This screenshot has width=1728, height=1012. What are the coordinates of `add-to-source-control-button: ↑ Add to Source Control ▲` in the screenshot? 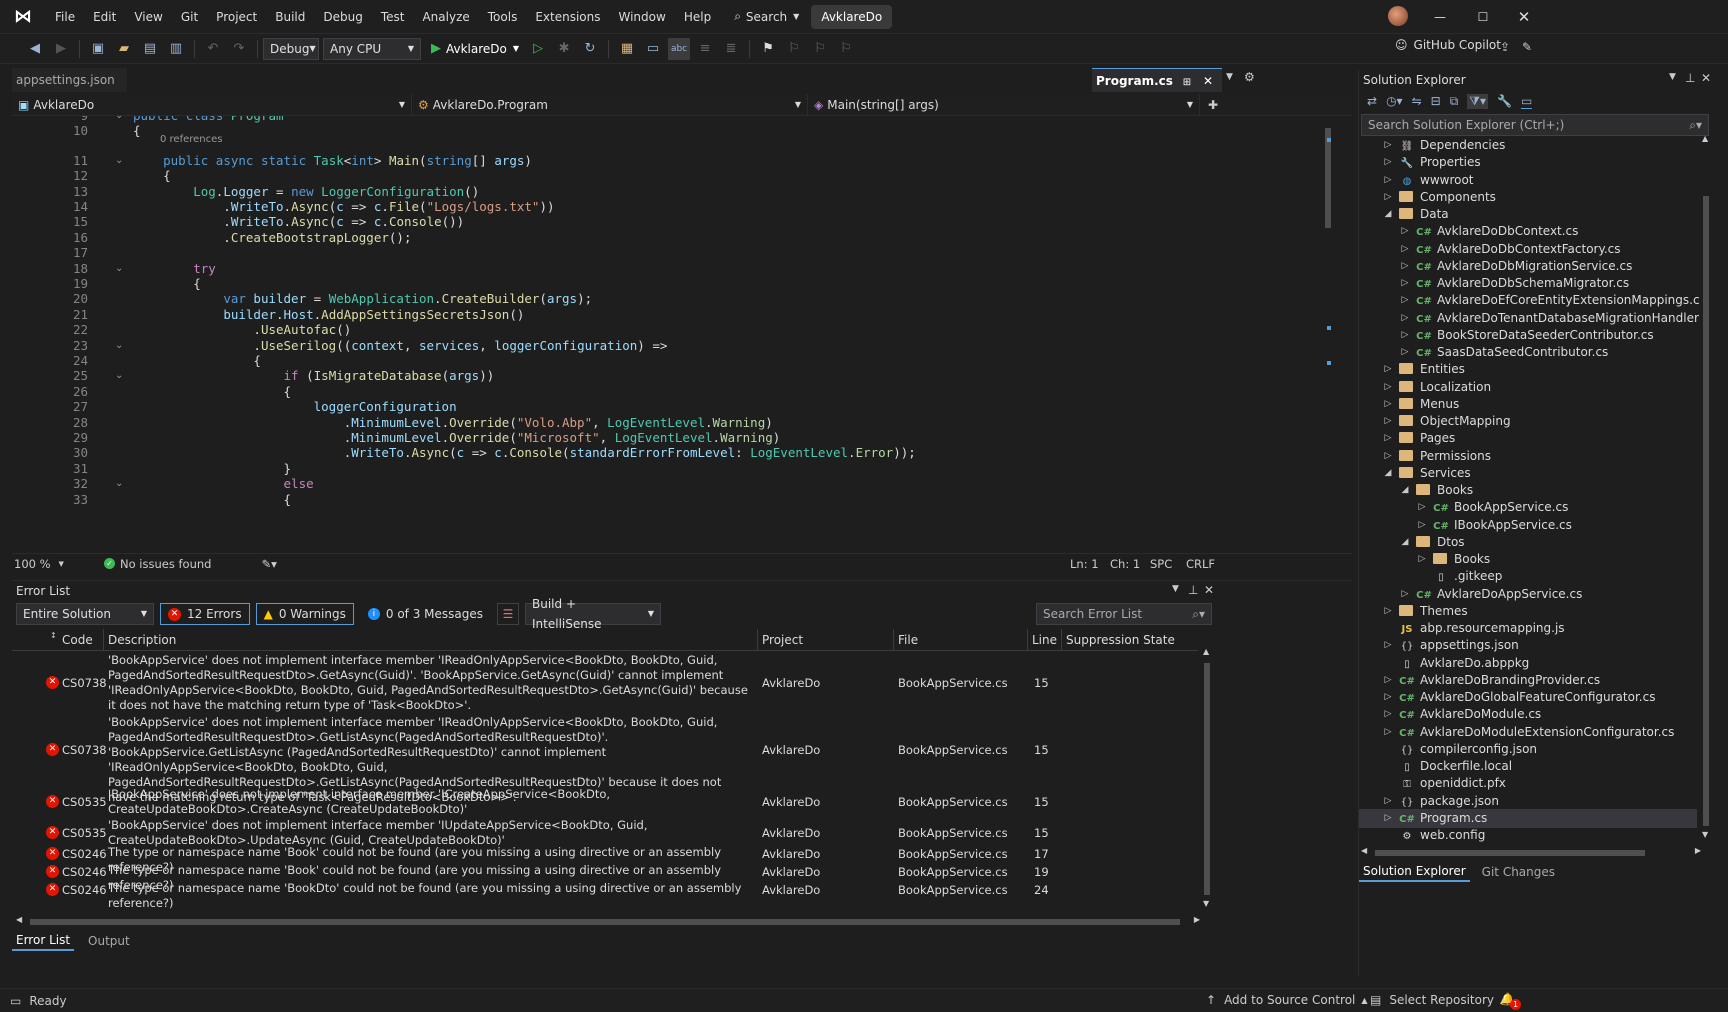 It's located at (1287, 1000).